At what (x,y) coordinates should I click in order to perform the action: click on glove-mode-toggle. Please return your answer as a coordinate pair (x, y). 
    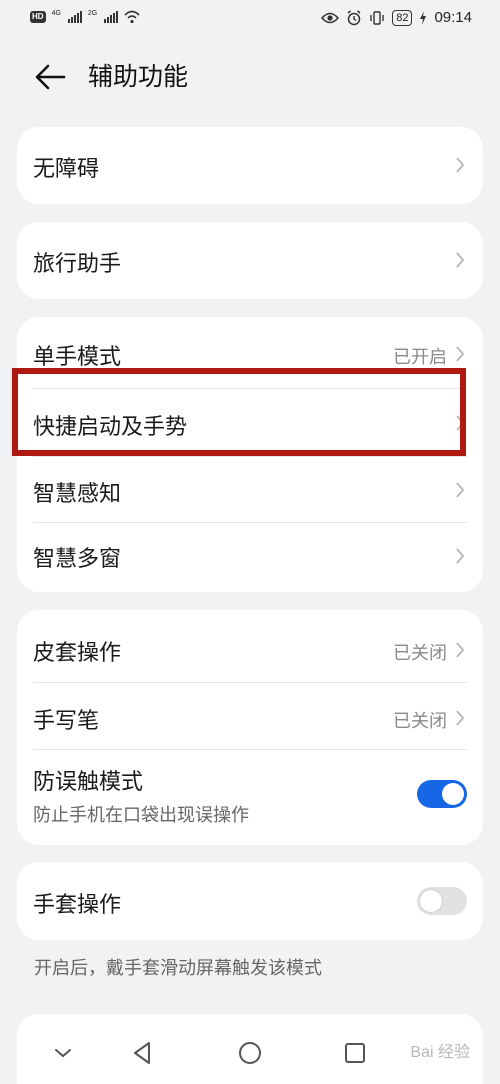
    Looking at the image, I should click on (442, 901).